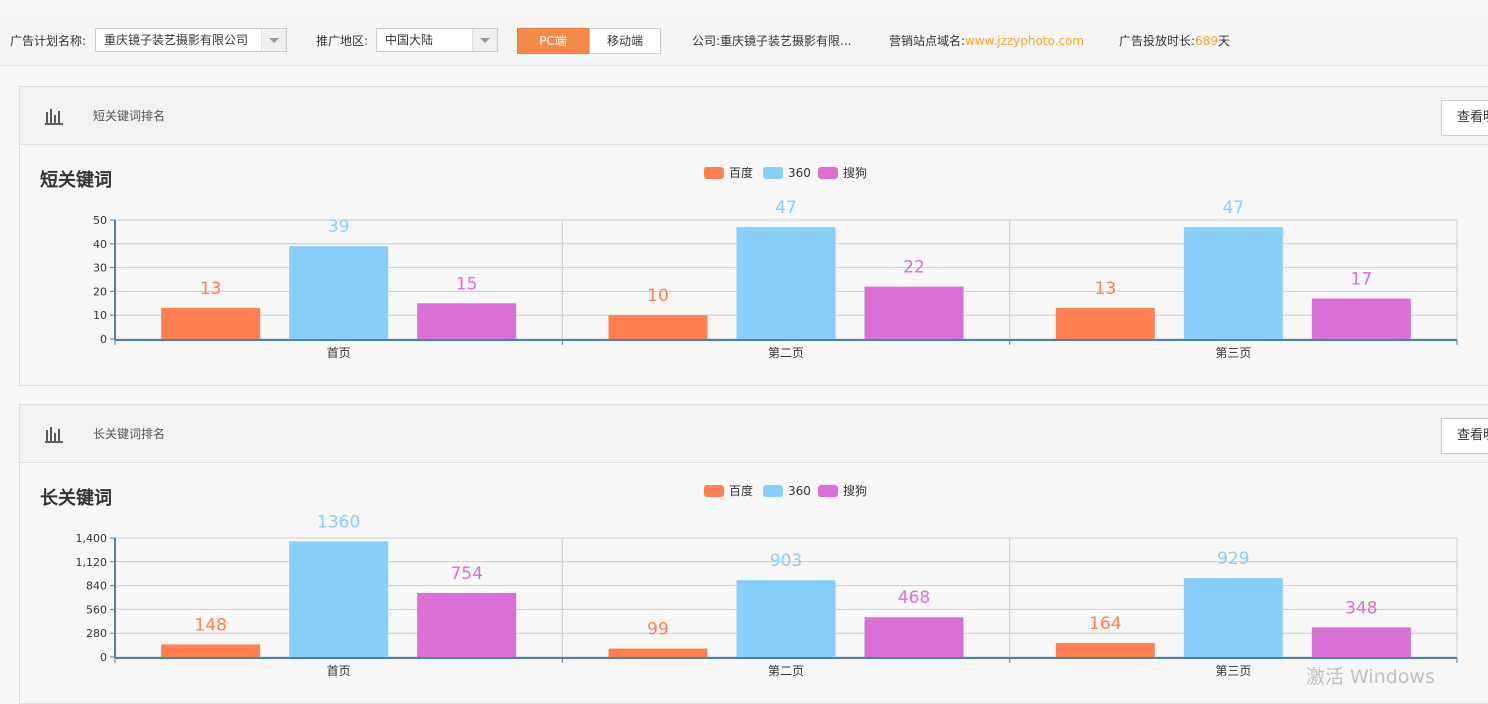 Image resolution: width=1488 pixels, height=704 pixels. I want to click on y-tick-label: 560, so click(96, 609).